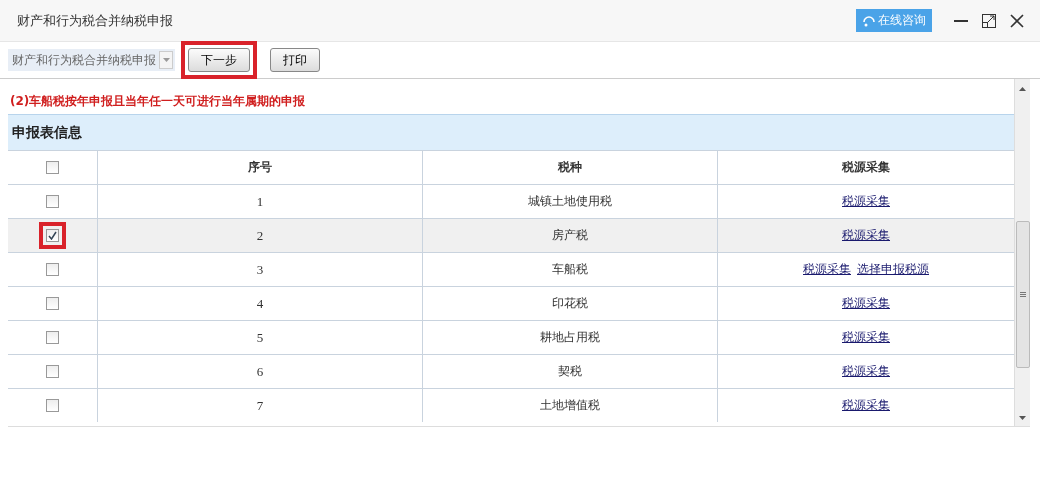  Describe the element at coordinates (158, 101) in the screenshot. I see `notice-text: (2)车船税按年申报且当年任一天可进行当年属期的申报` at that location.